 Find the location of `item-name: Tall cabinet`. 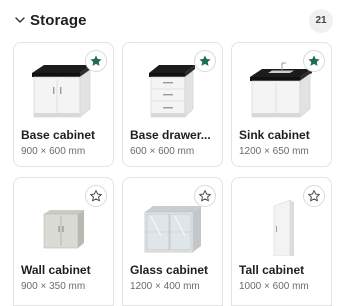

item-name: Tall cabinet is located at coordinates (272, 270).